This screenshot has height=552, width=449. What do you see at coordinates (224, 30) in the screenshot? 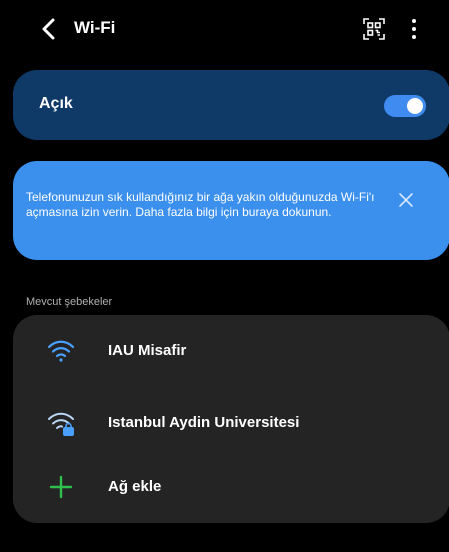
I see `top-app-bar: Wi-Fi` at bounding box center [224, 30].